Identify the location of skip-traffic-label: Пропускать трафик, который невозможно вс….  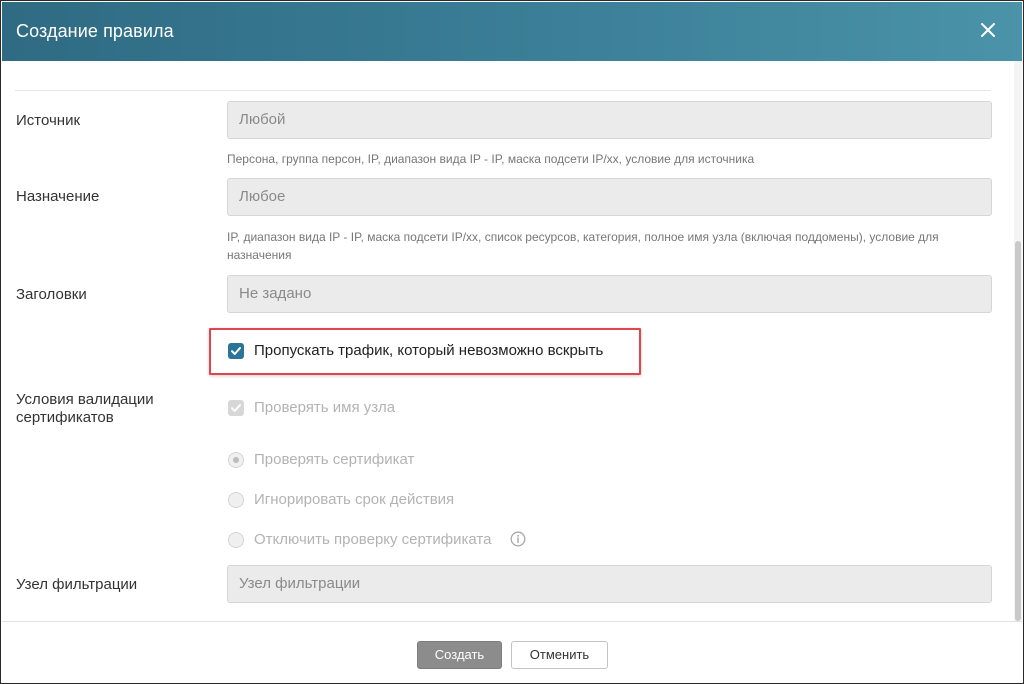
(428, 351).